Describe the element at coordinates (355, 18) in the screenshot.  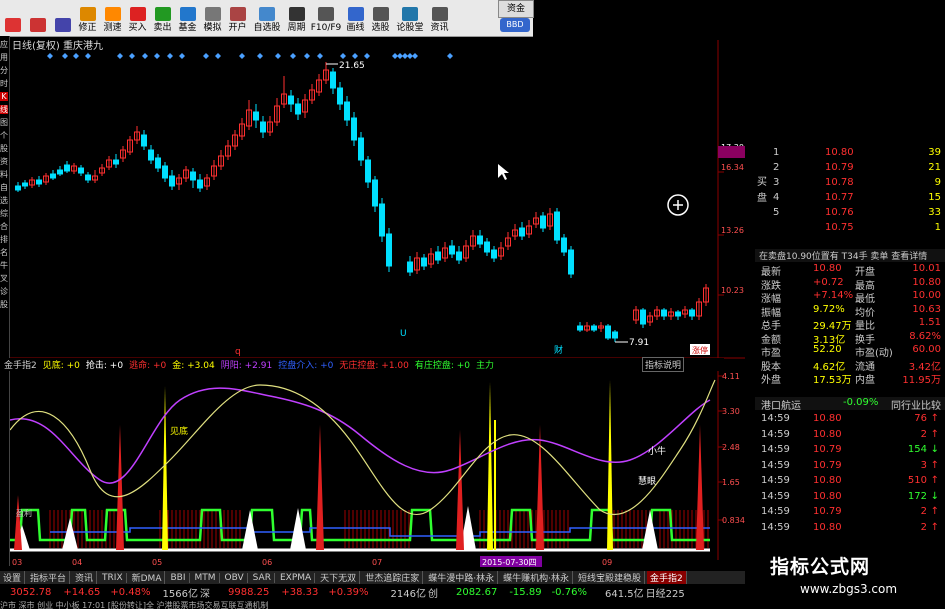
I see `toolbar-button-13: 画线` at that location.